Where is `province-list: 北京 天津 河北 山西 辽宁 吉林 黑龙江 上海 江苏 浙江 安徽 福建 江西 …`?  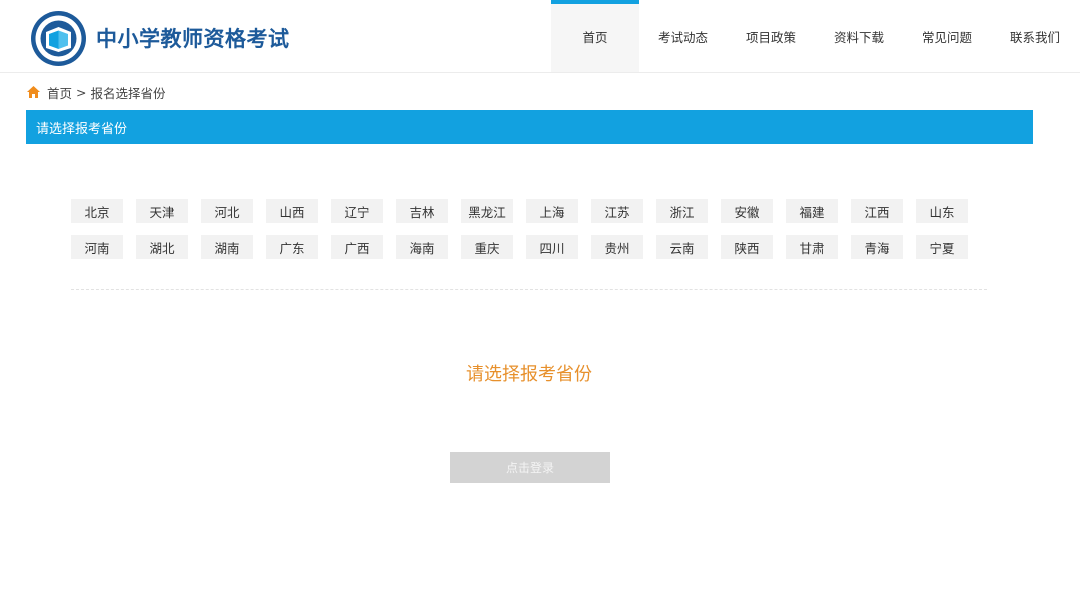
province-list: 北京 天津 河北 山西 辽宁 吉林 黑龙江 上海 江苏 浙江 安徽 福建 江西 … is located at coordinates (531, 235).